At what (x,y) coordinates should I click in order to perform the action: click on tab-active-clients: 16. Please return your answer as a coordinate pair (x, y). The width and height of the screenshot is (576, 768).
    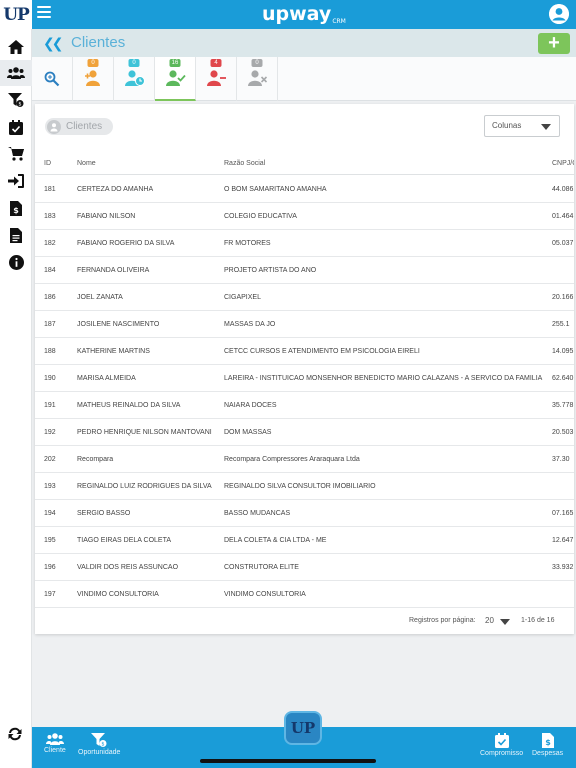
    Looking at the image, I should click on (175, 79).